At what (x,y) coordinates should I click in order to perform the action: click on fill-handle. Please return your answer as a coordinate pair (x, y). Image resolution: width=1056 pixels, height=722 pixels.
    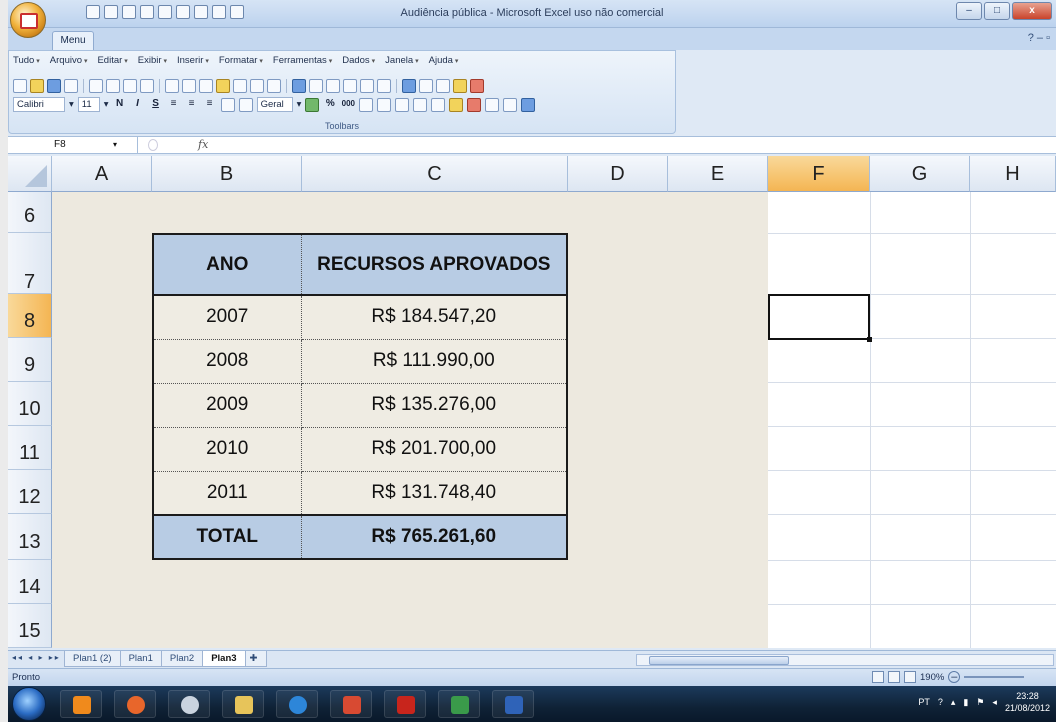
    Looking at the image, I should click on (869, 339).